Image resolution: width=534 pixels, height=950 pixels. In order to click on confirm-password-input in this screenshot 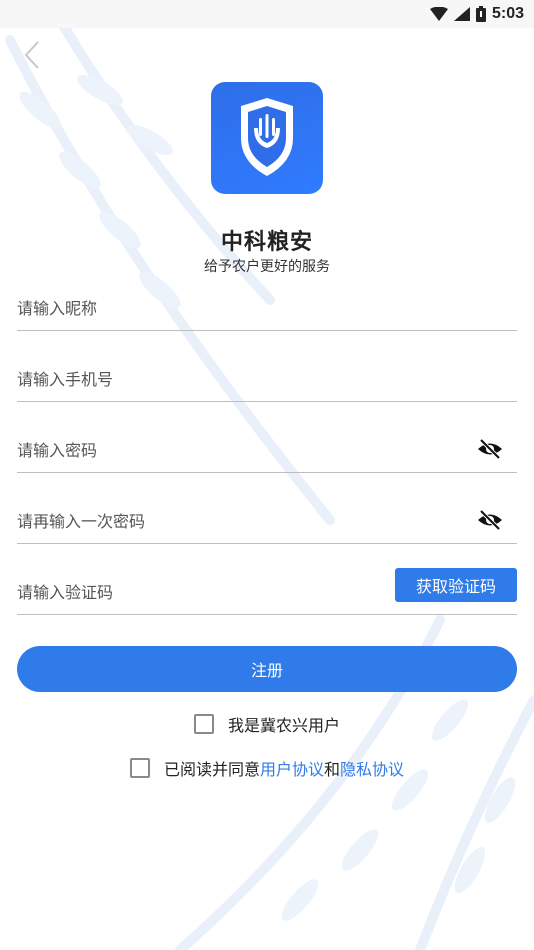, I will do `click(237, 521)`.